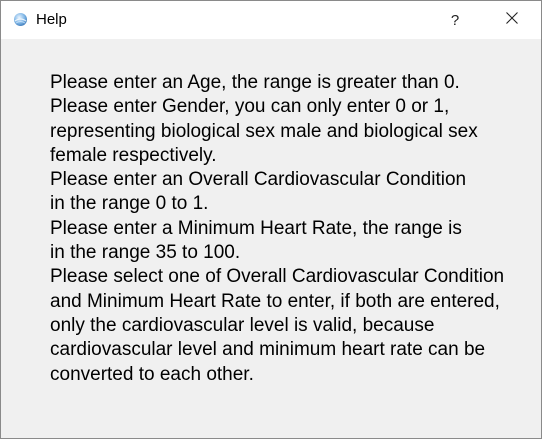 This screenshot has height=439, width=542. Describe the element at coordinates (152, 374) in the screenshot. I see `help-line: converted to each other.` at that location.